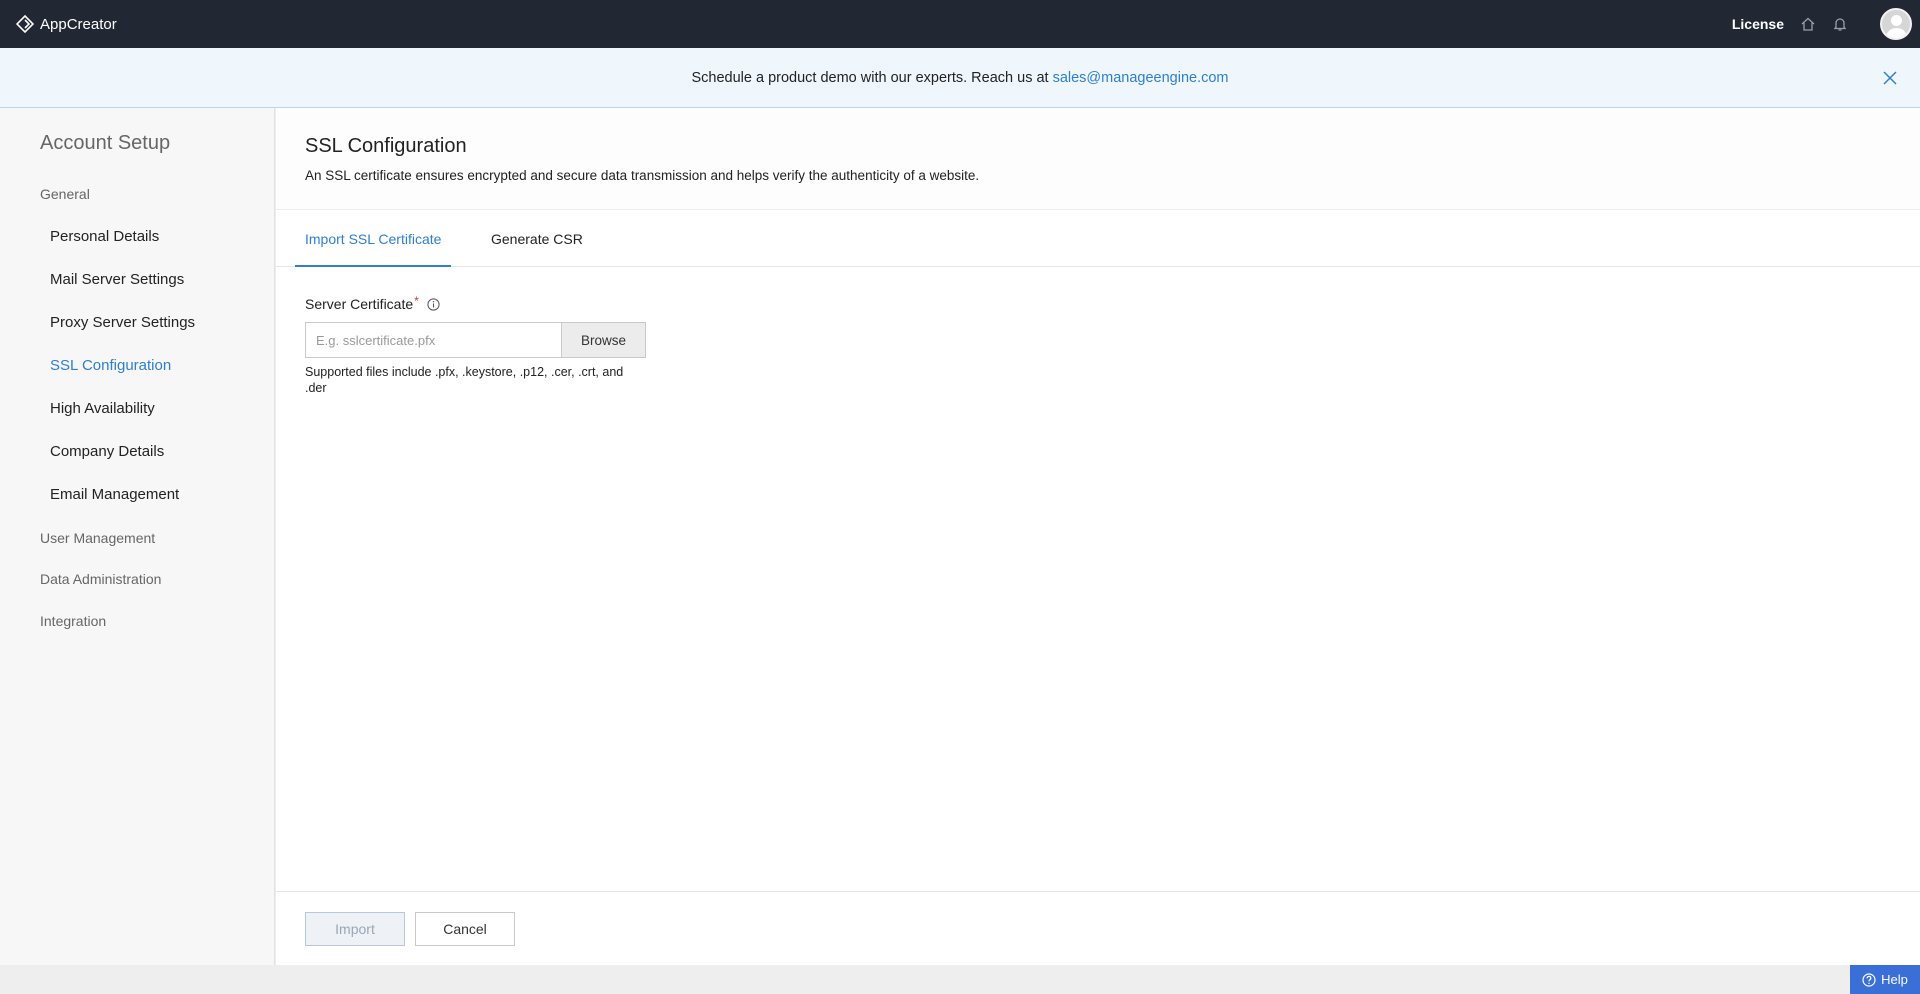  What do you see at coordinates (1896, 20) in the screenshot?
I see `avatar-head` at bounding box center [1896, 20].